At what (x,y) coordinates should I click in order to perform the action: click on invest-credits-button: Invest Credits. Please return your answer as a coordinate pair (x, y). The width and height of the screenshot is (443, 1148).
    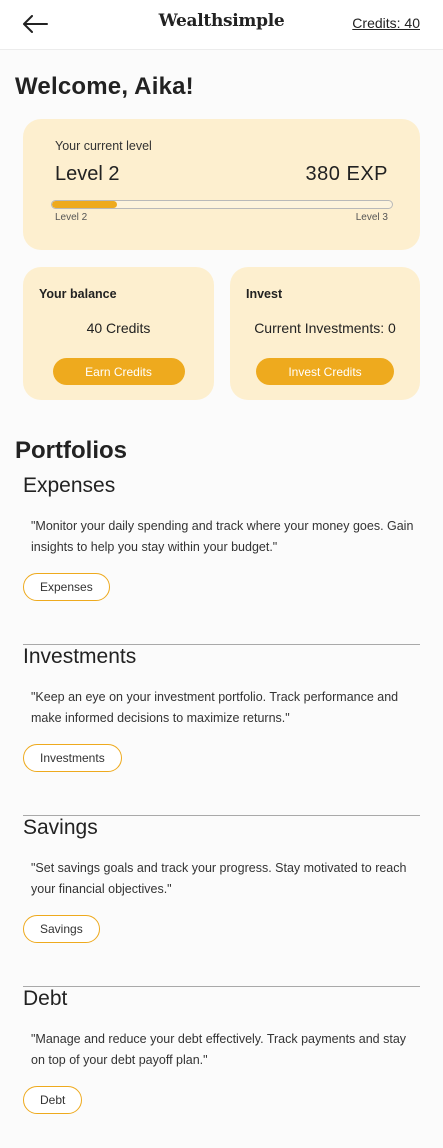
    Looking at the image, I should click on (325, 371).